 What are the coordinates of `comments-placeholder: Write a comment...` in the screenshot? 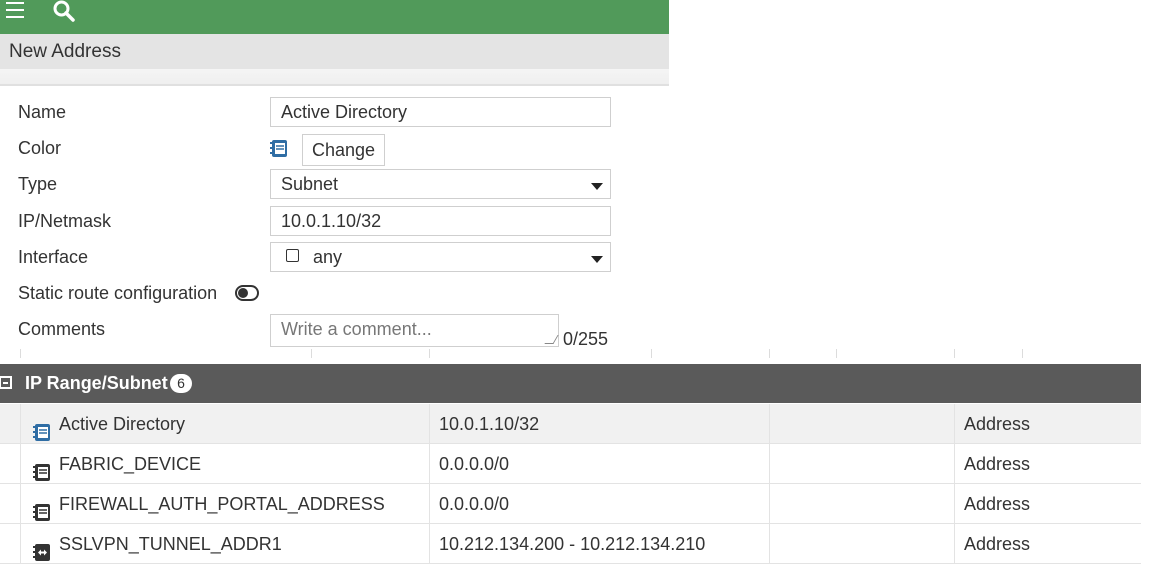 It's located at (356, 329).